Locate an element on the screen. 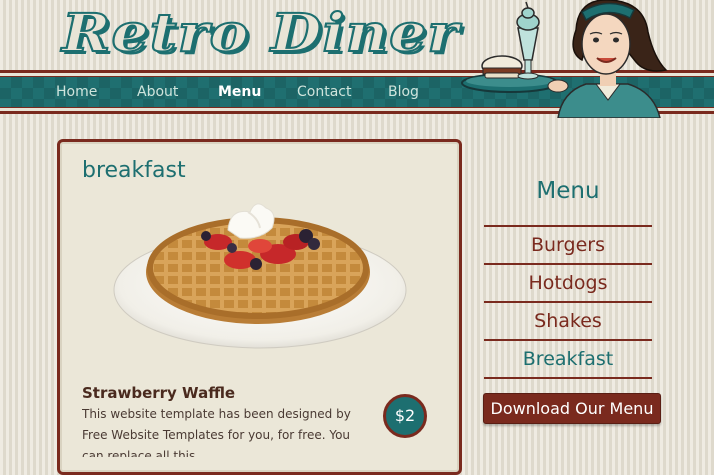 Image resolution: width=714 pixels, height=475 pixels. sidebar-item-label: Burgers is located at coordinates (568, 245).